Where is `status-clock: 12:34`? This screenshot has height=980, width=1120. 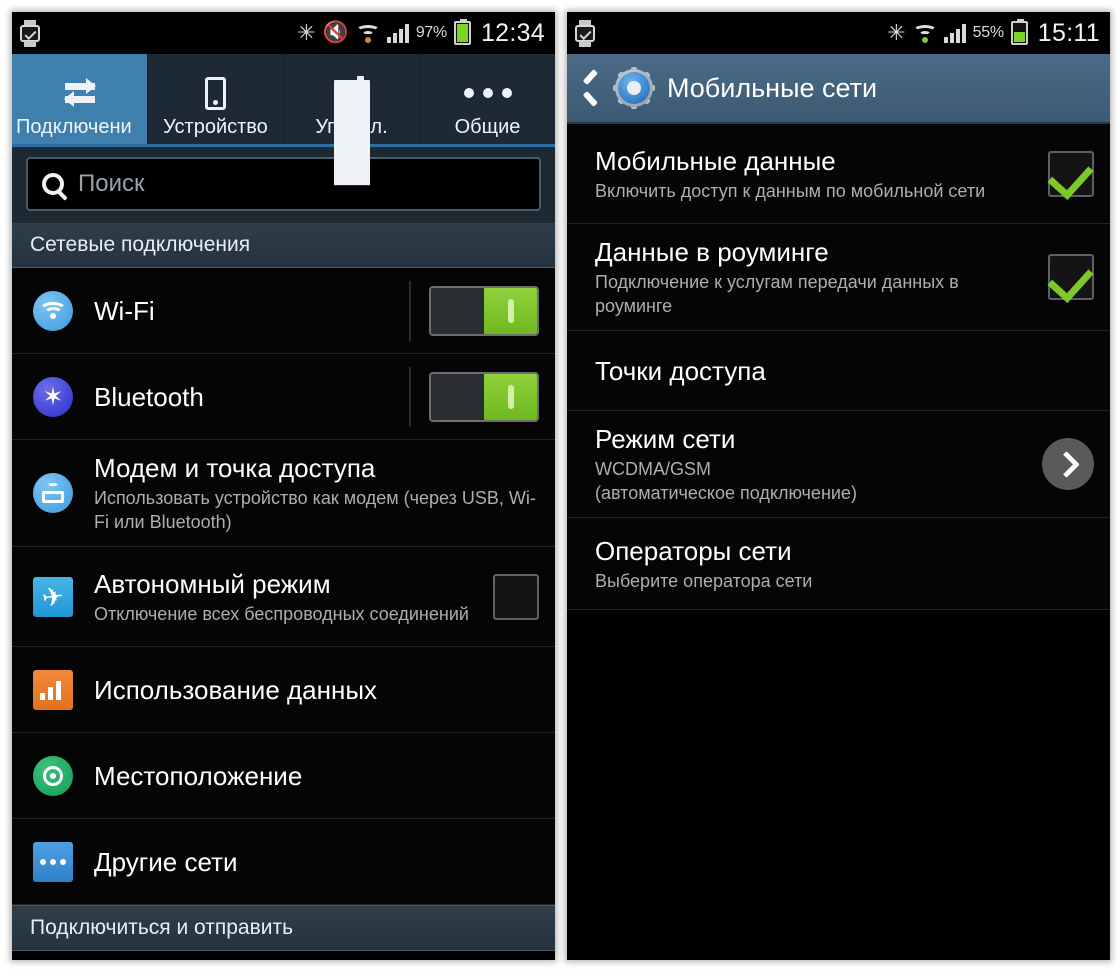
status-clock: 12:34 is located at coordinates (512, 32).